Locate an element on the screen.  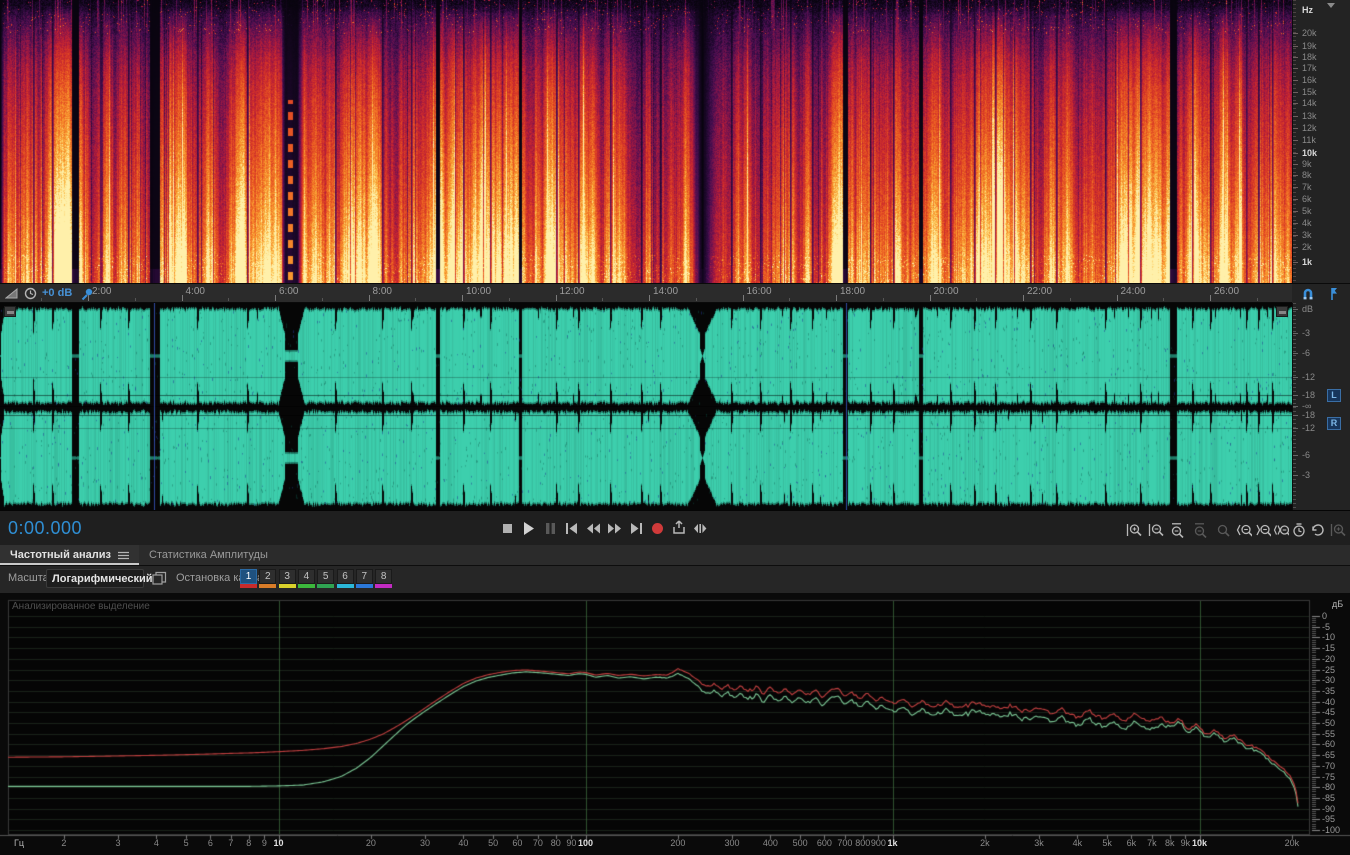
freeze-button-2: 2 is located at coordinates (268, 576).